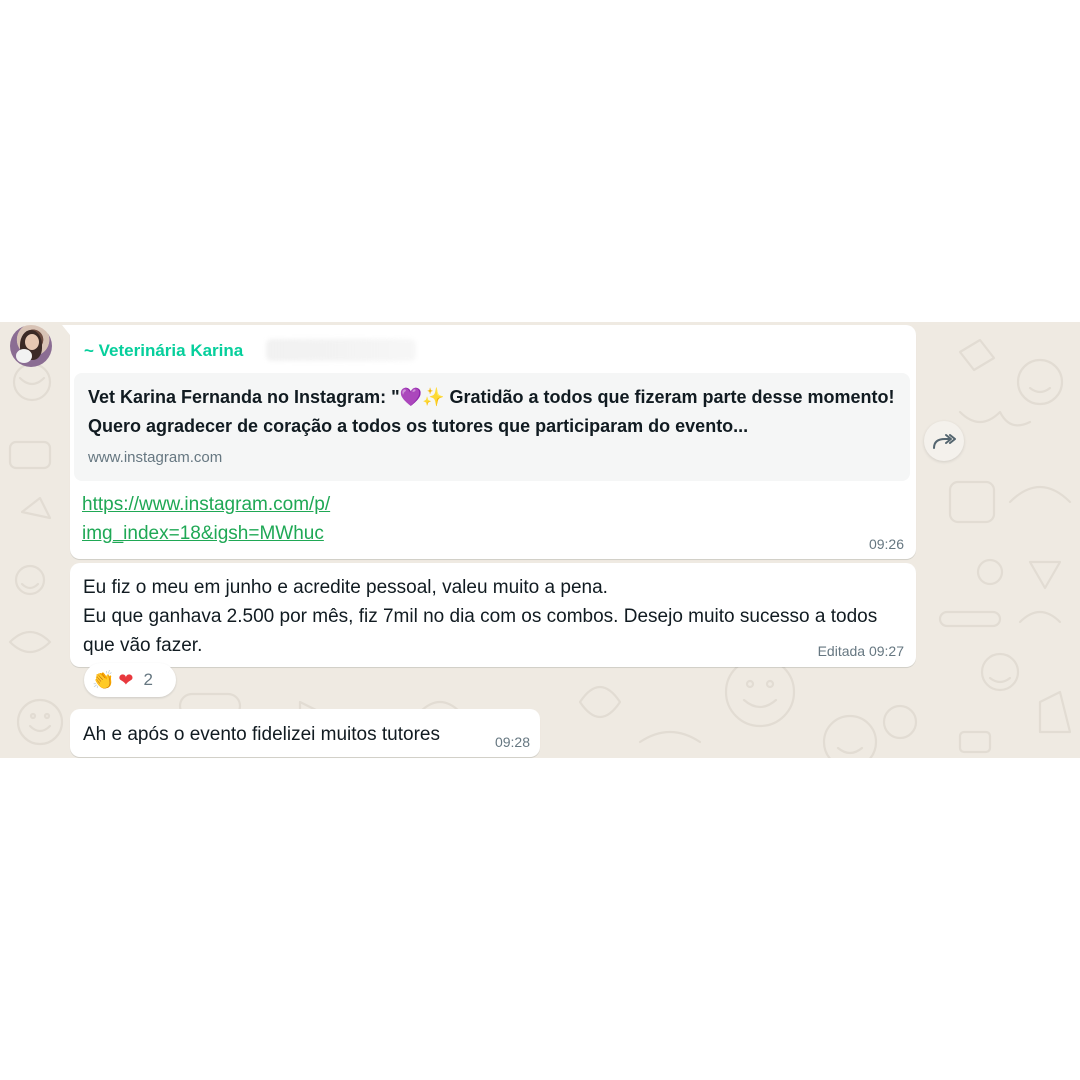 The image size is (1080, 1080). I want to click on forward-icon, so click(944, 441).